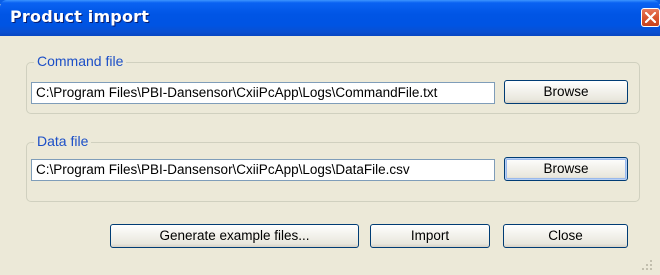 This screenshot has height=275, width=660. Describe the element at coordinates (565, 236) in the screenshot. I see `close-button: Close` at that location.